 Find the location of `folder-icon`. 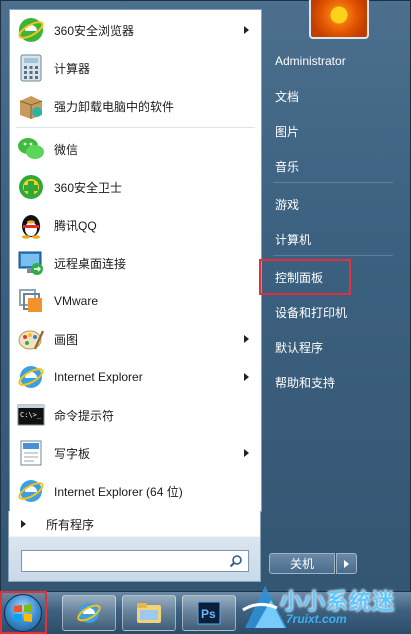

folder-icon is located at coordinates (149, 613).